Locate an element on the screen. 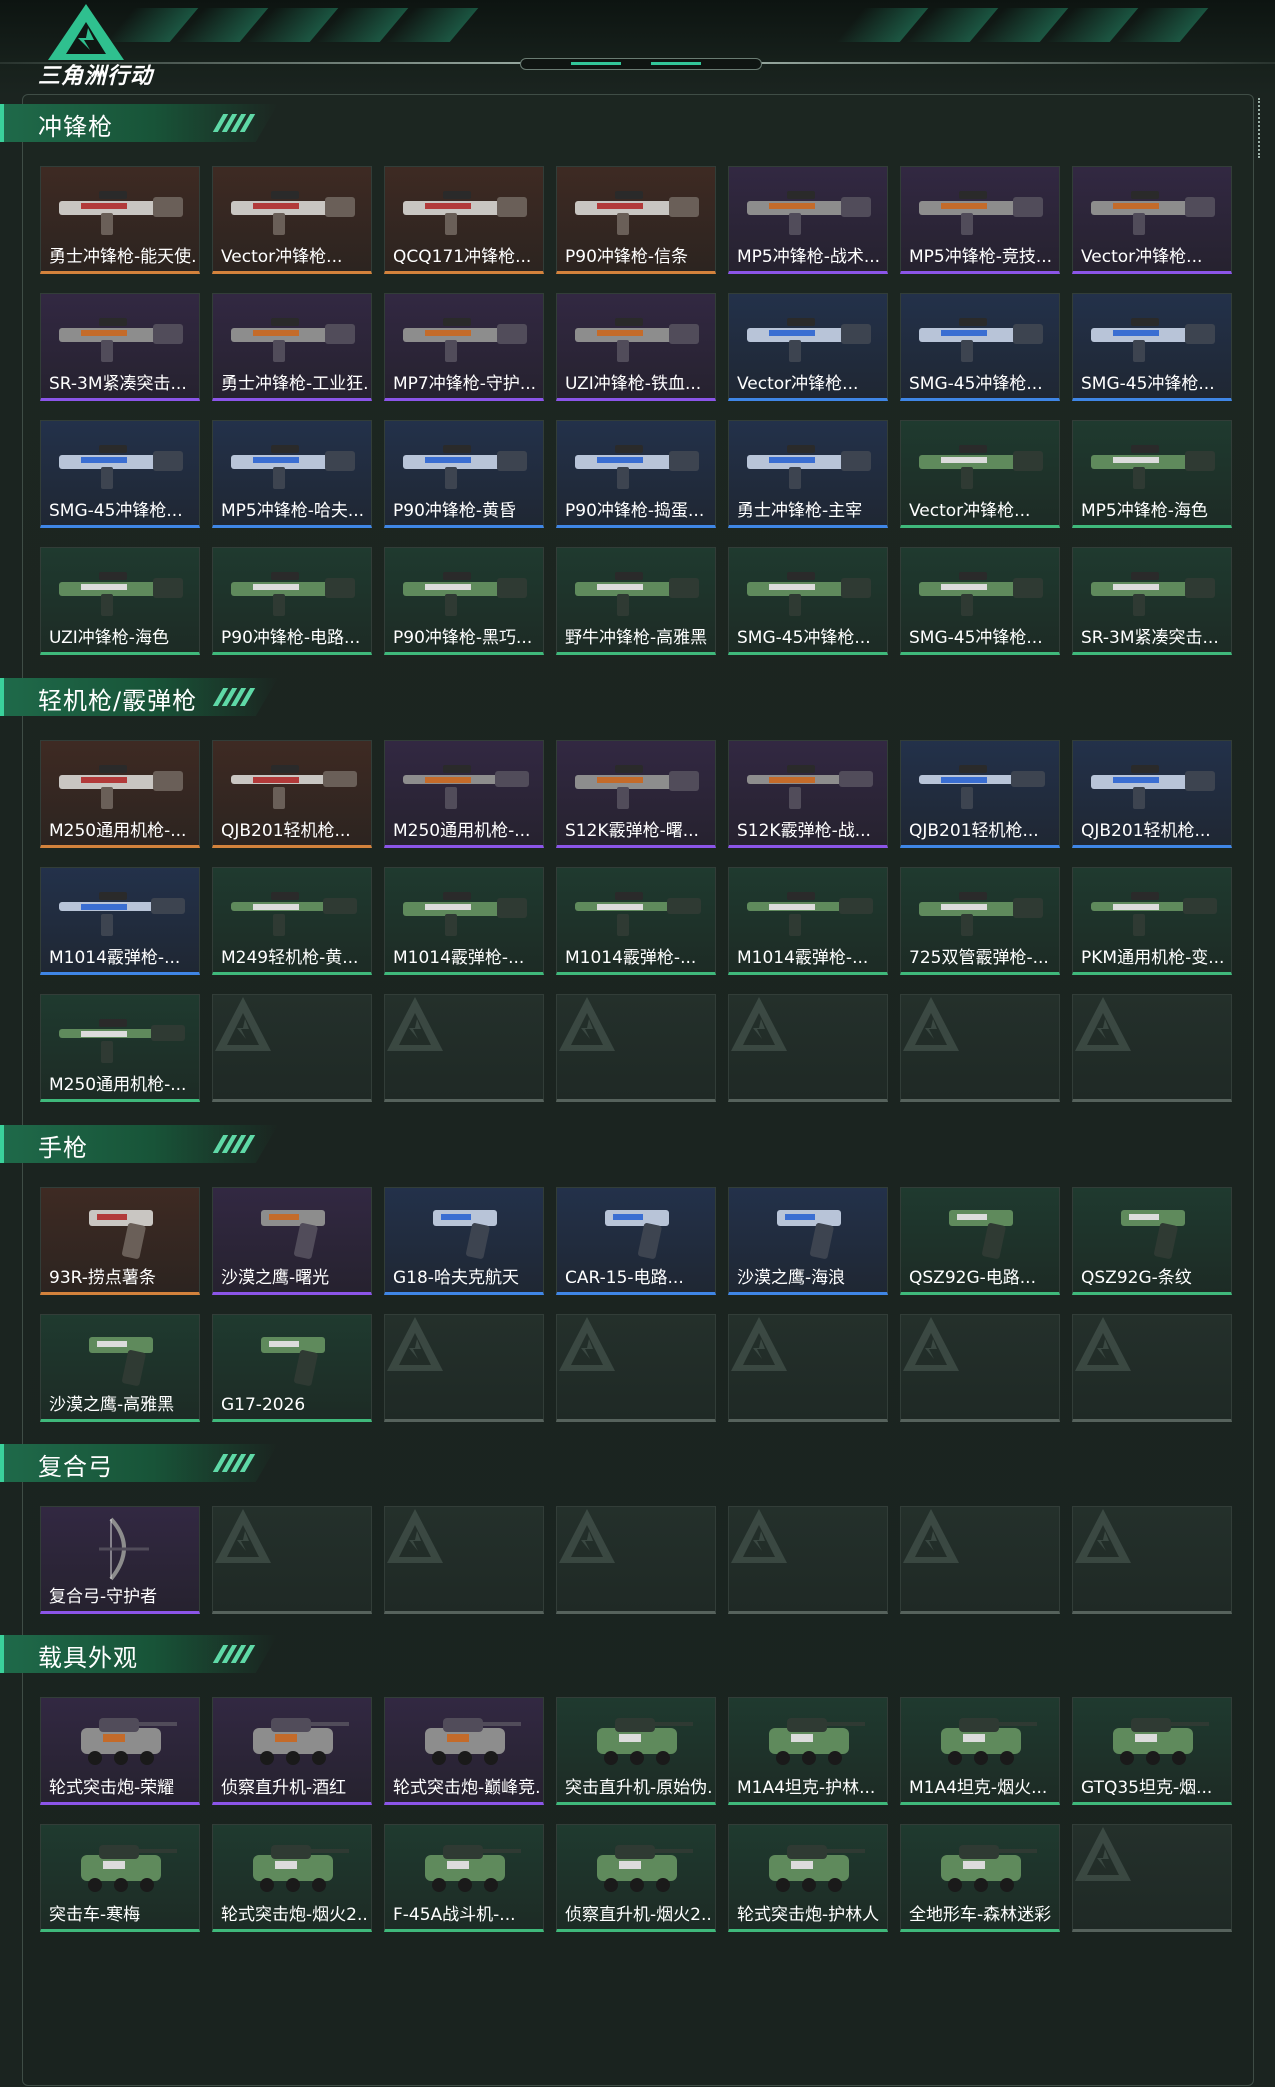 The width and height of the screenshot is (1275, 2087). skin-card: 沙漠之鹰-曙光 is located at coordinates (292, 1241).